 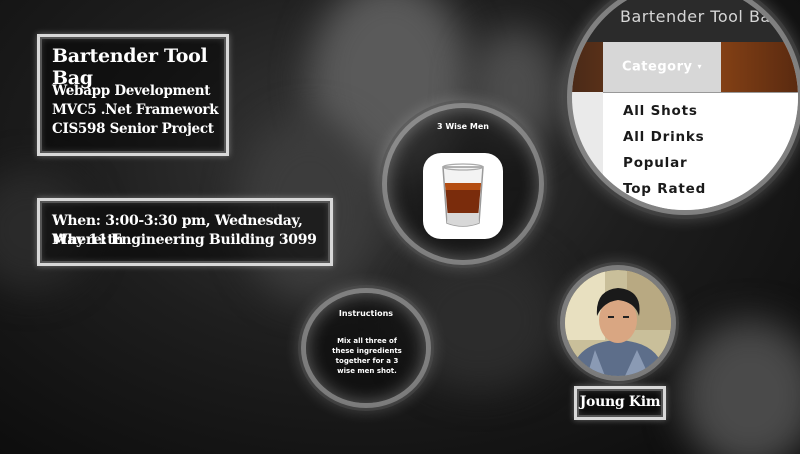 I want to click on presenter-name: Joung Kim, so click(x=620, y=402).